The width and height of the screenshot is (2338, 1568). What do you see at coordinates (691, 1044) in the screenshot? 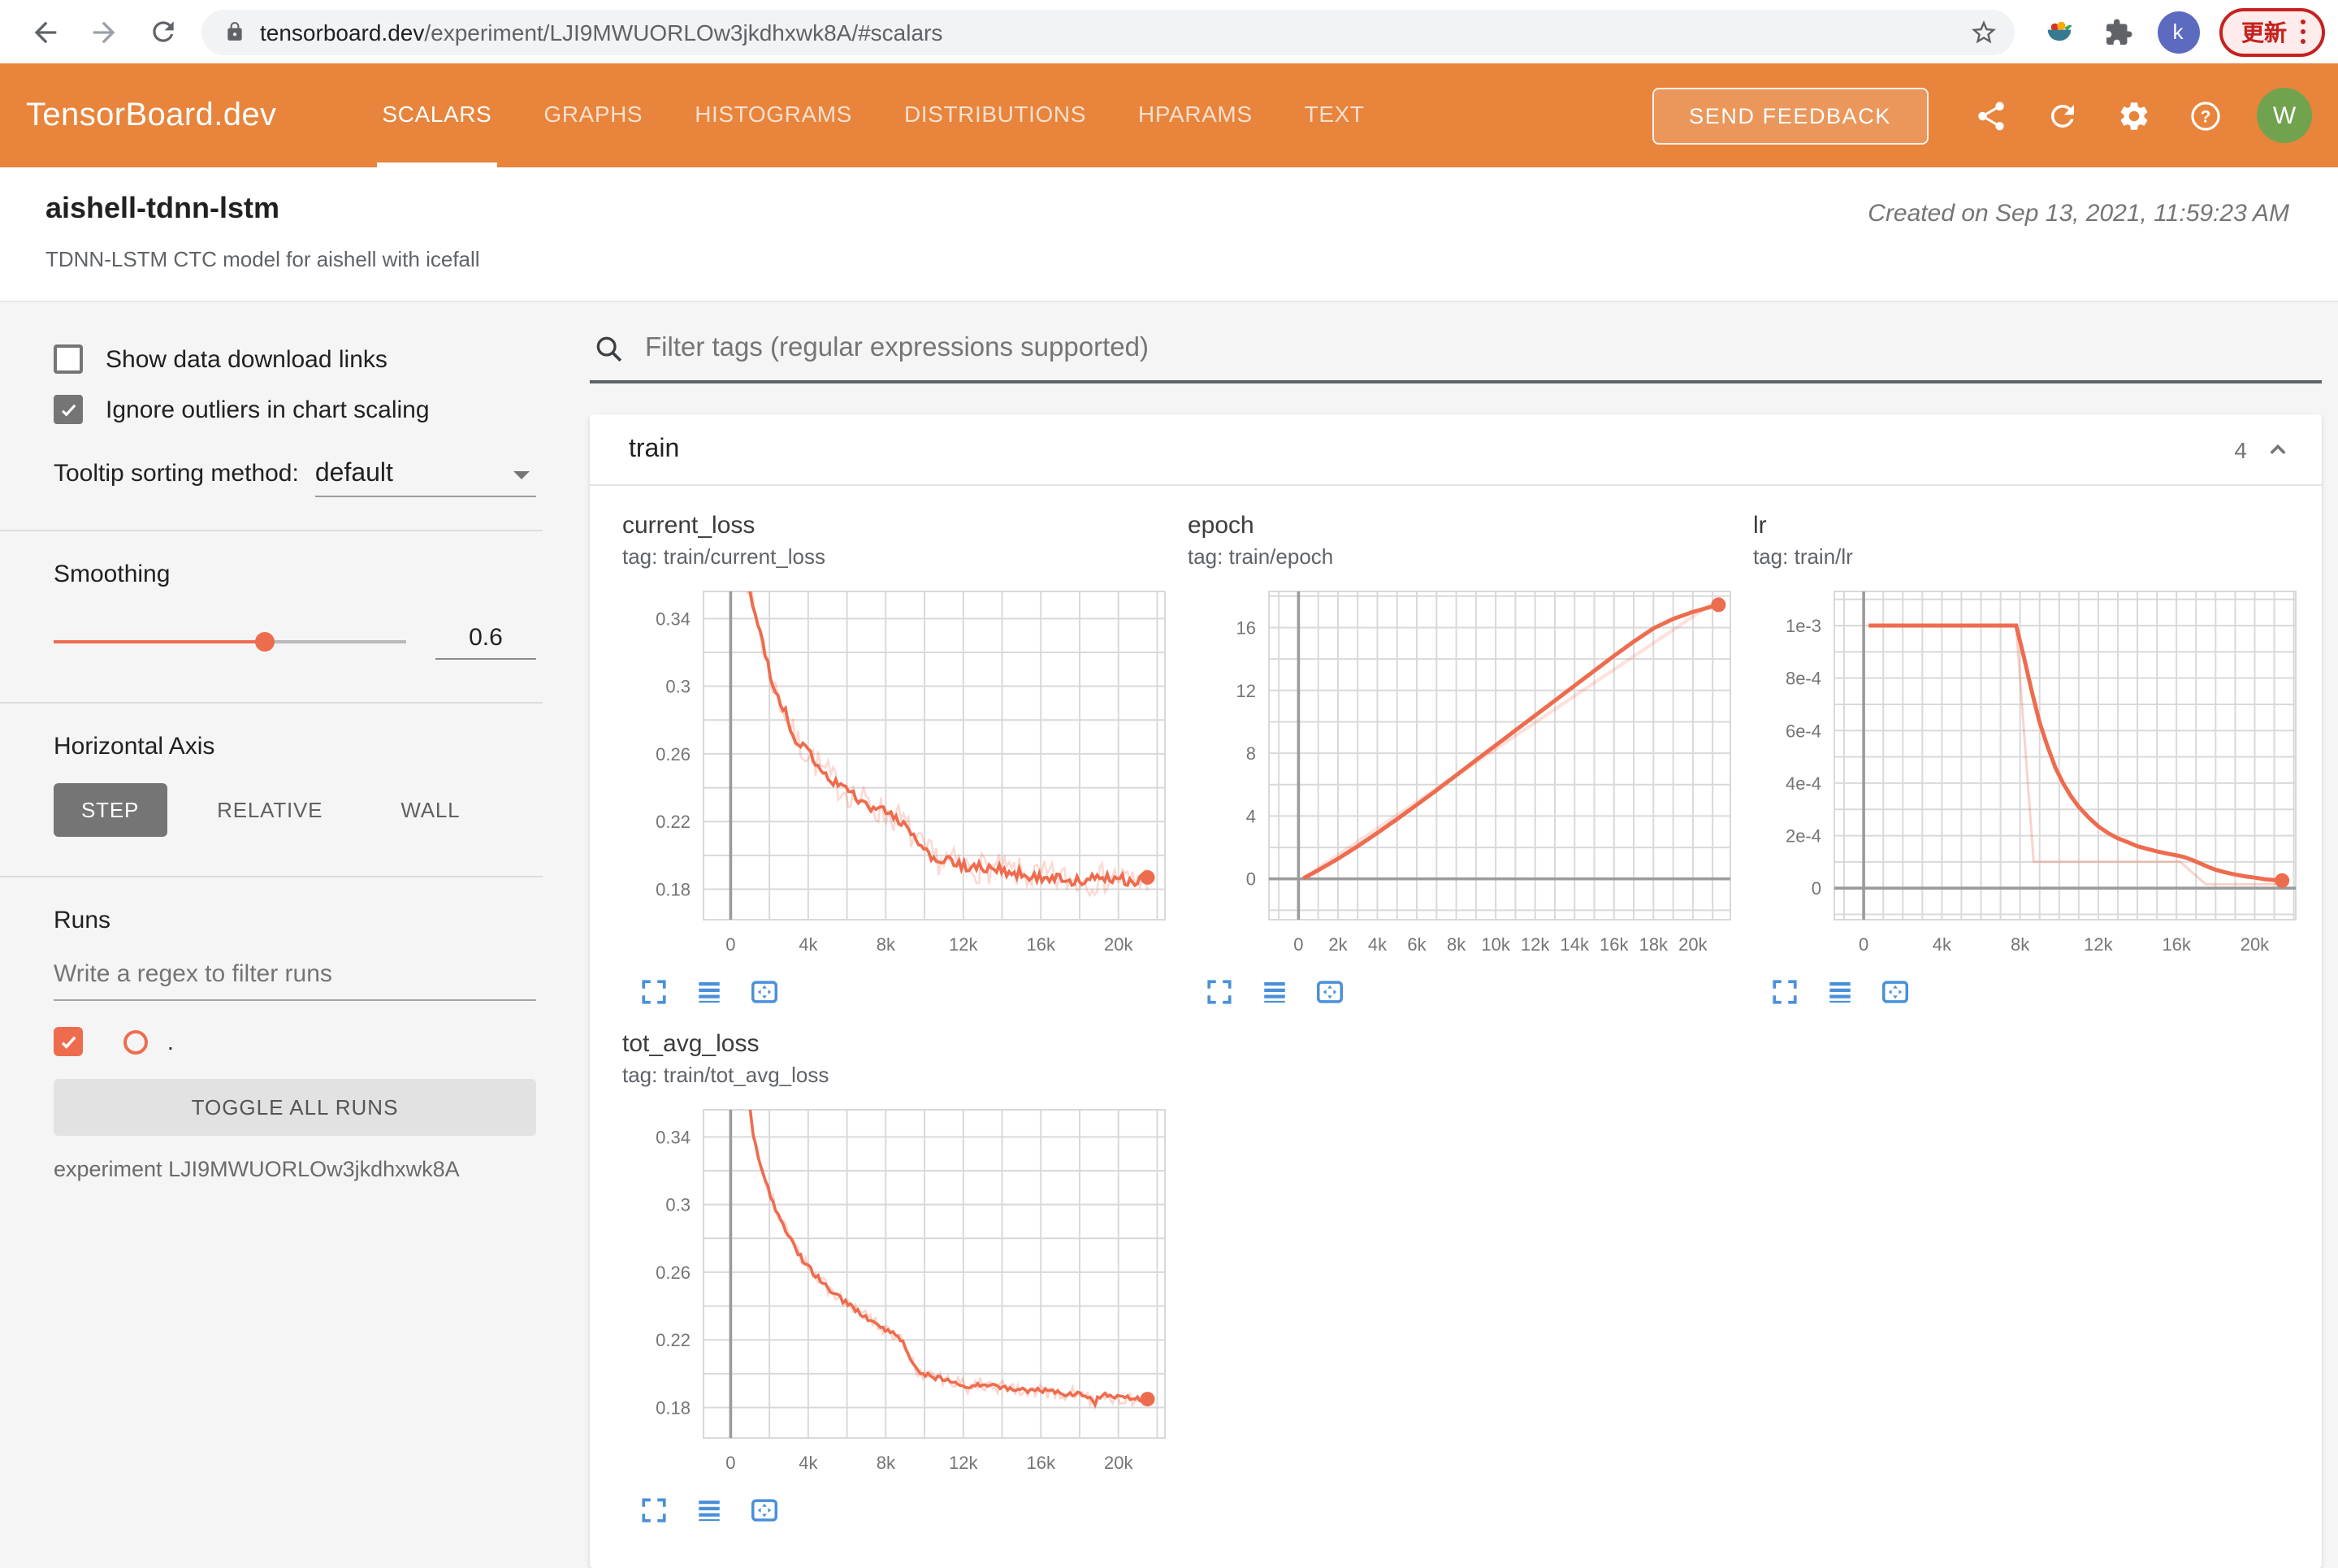
I see `chart-title: tot_avg_loss` at bounding box center [691, 1044].